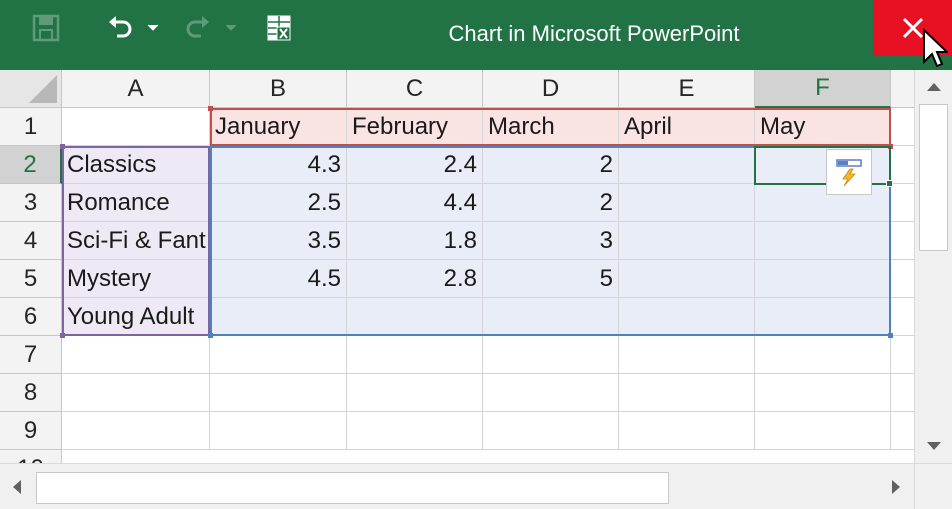 Image resolution: width=952 pixels, height=509 pixels. Describe the element at coordinates (823, 317) in the screenshot. I see `cell-f6` at that location.